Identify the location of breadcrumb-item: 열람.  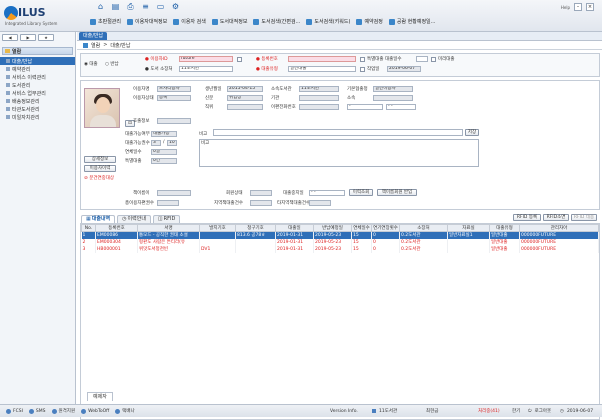
(95, 45).